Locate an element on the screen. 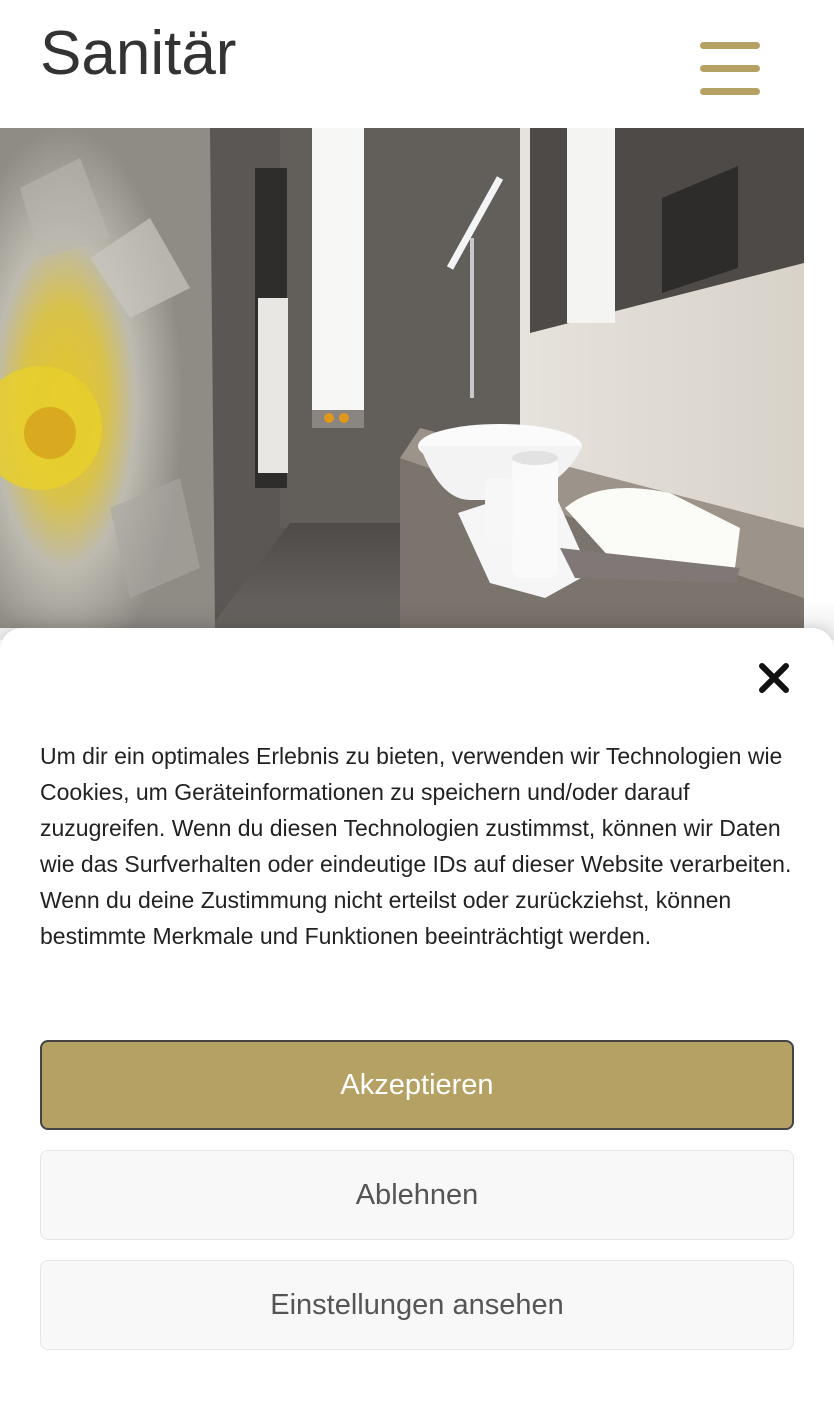 This screenshot has height=1418, width=834. close-icon-glyph is located at coordinates (774, 678).